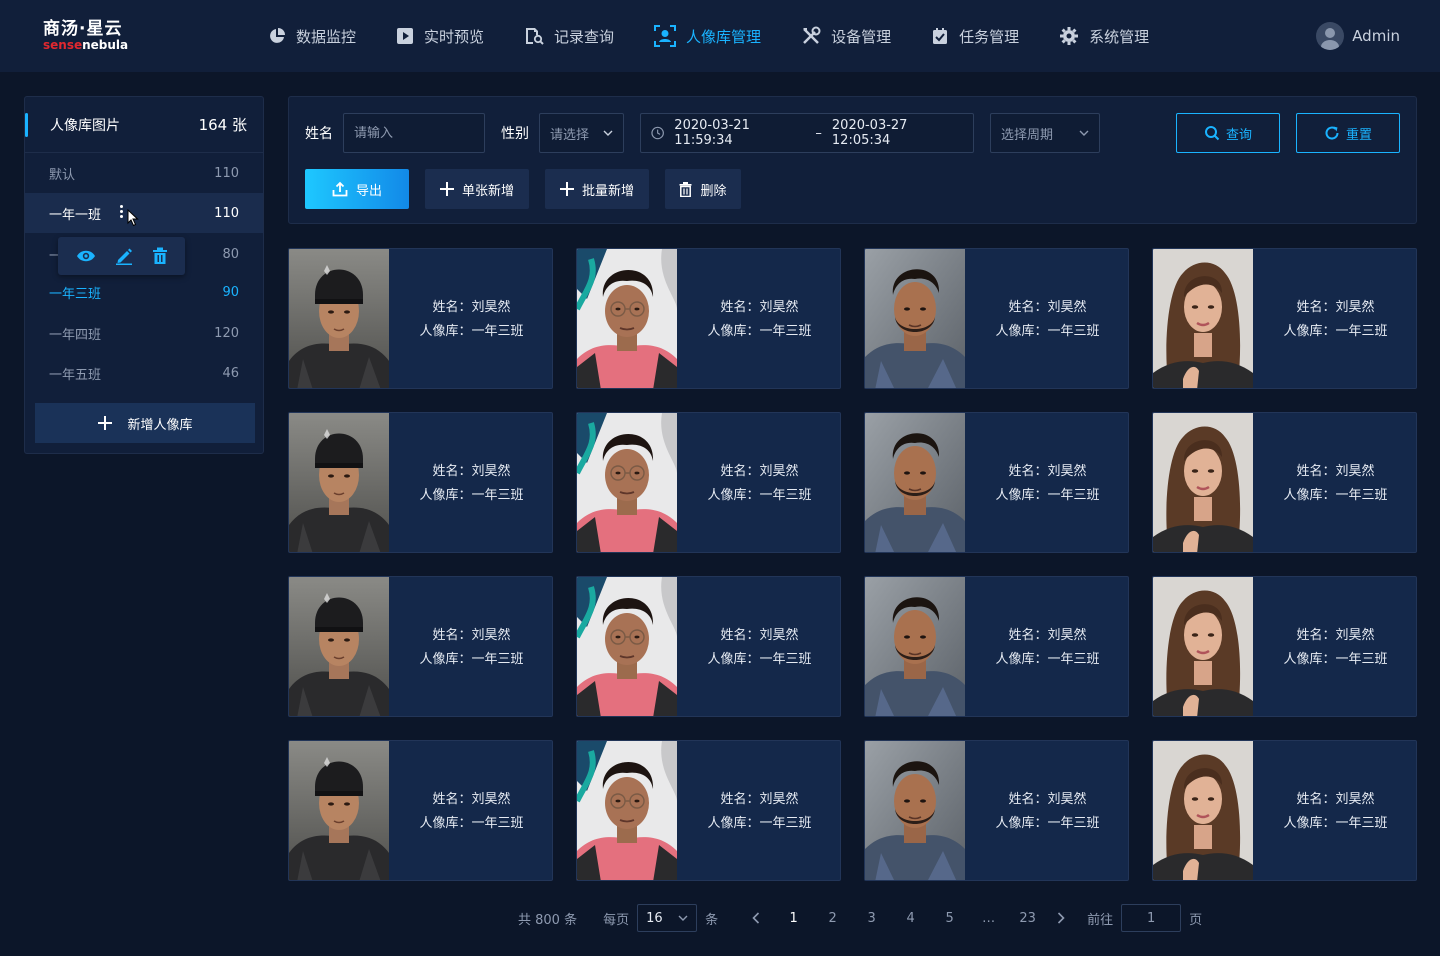  Describe the element at coordinates (667, 918) in the screenshot. I see `page-size-select: 16` at that location.